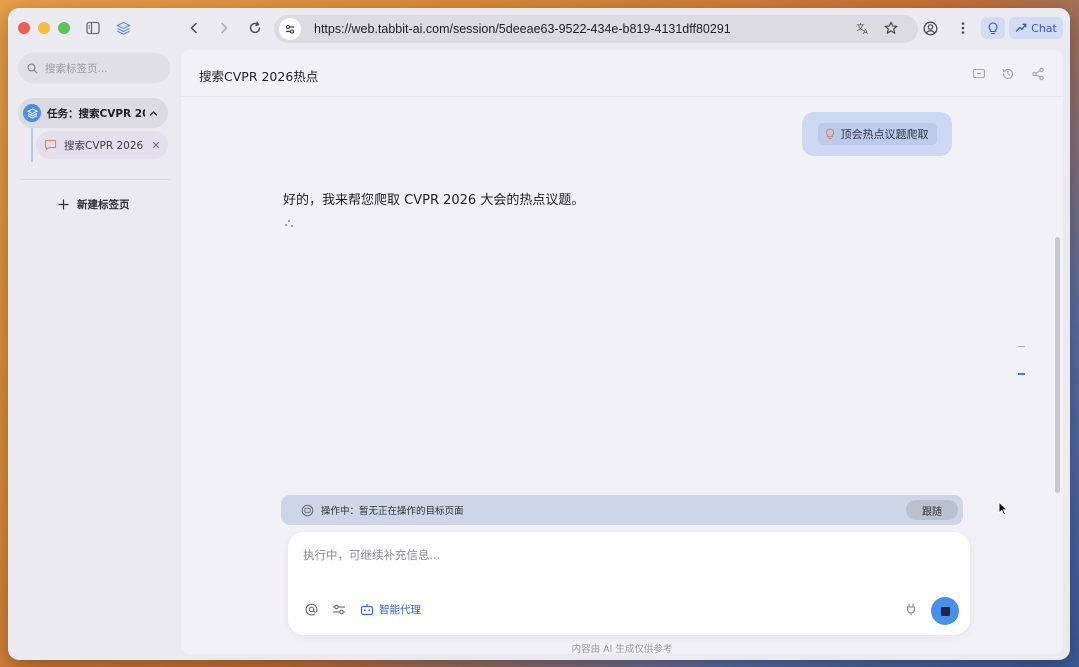 The image size is (1079, 667). What do you see at coordinates (884, 134) in the screenshot?
I see `user-message-text: 顶会热点议题爬取` at bounding box center [884, 134].